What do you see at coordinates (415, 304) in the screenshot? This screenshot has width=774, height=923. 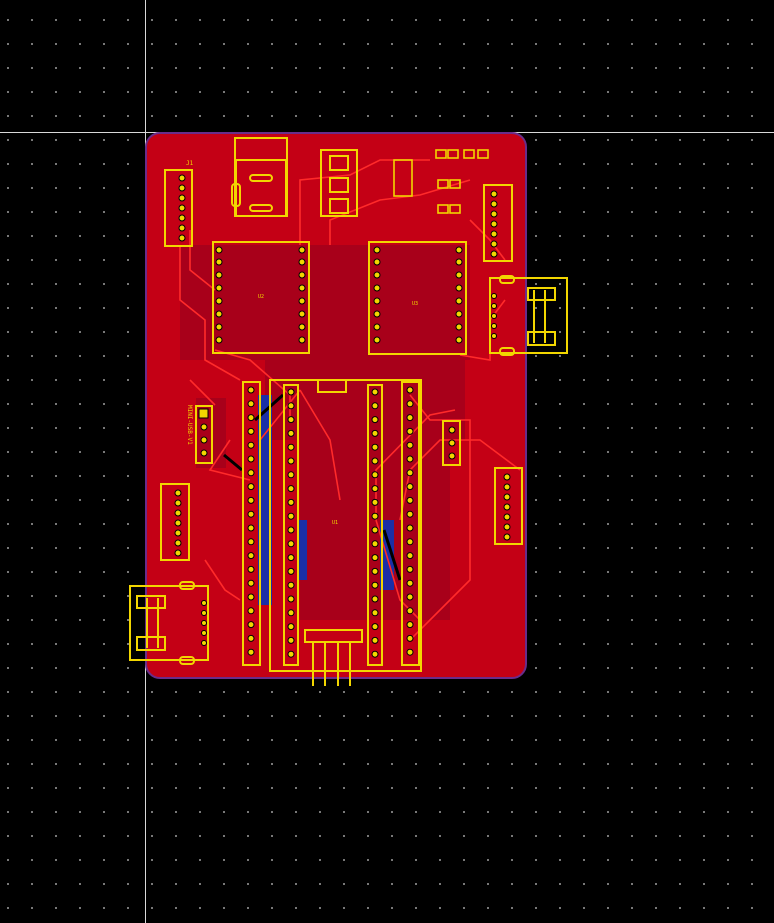 I see `label-u3: U3` at bounding box center [415, 304].